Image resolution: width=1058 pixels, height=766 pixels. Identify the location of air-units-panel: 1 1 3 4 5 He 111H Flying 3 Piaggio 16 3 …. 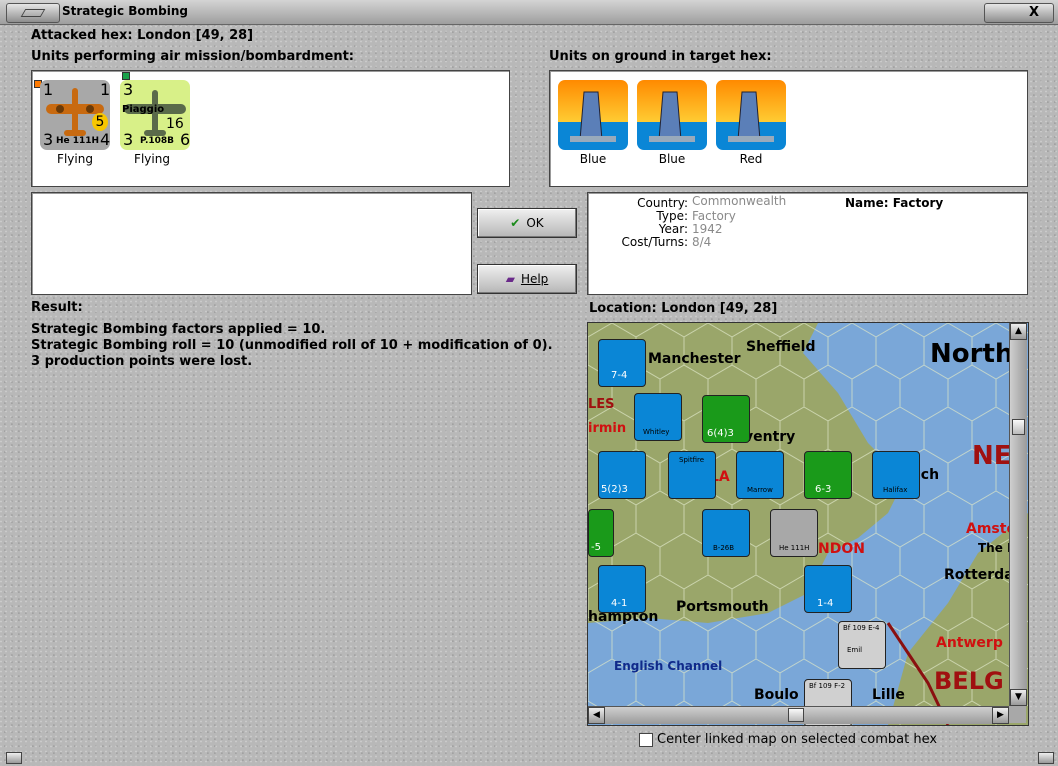
(270, 128).